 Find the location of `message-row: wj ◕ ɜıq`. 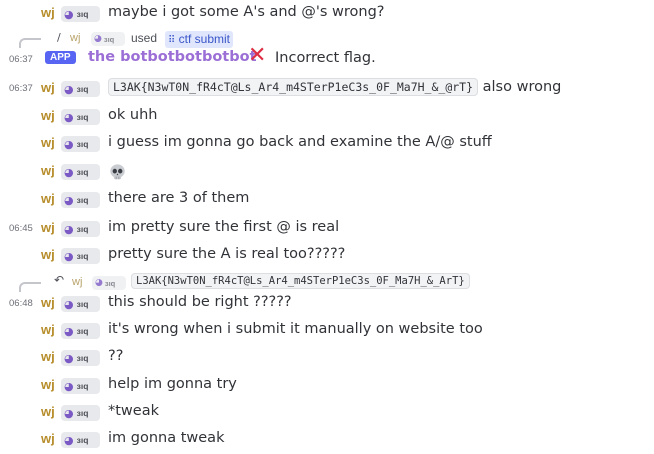

message-row: wj ◕ ɜıq is located at coordinates (327, 171).